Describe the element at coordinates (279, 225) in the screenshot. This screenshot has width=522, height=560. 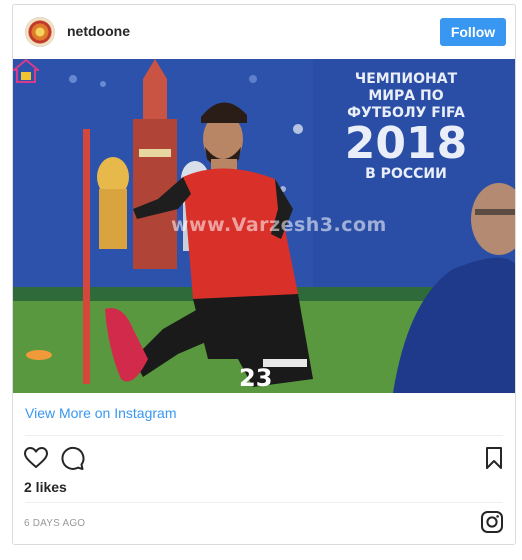
I see `varzesh3-watermark: www.Varzesh3.com` at that location.